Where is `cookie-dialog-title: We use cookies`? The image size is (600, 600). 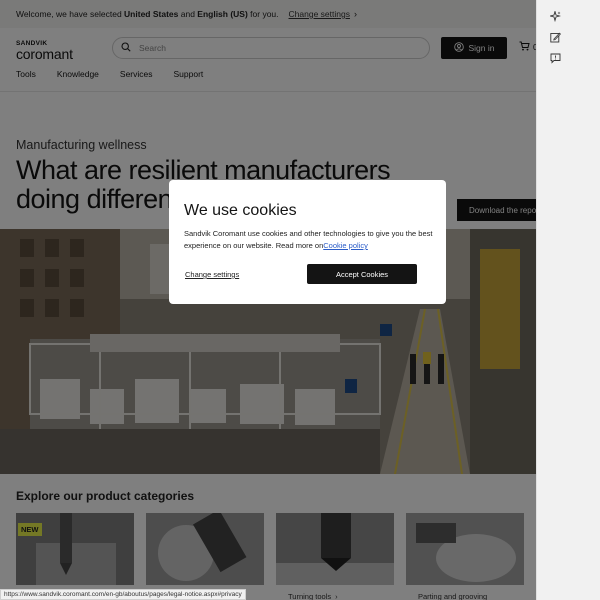 cookie-dialog-title: We use cookies is located at coordinates (240, 210).